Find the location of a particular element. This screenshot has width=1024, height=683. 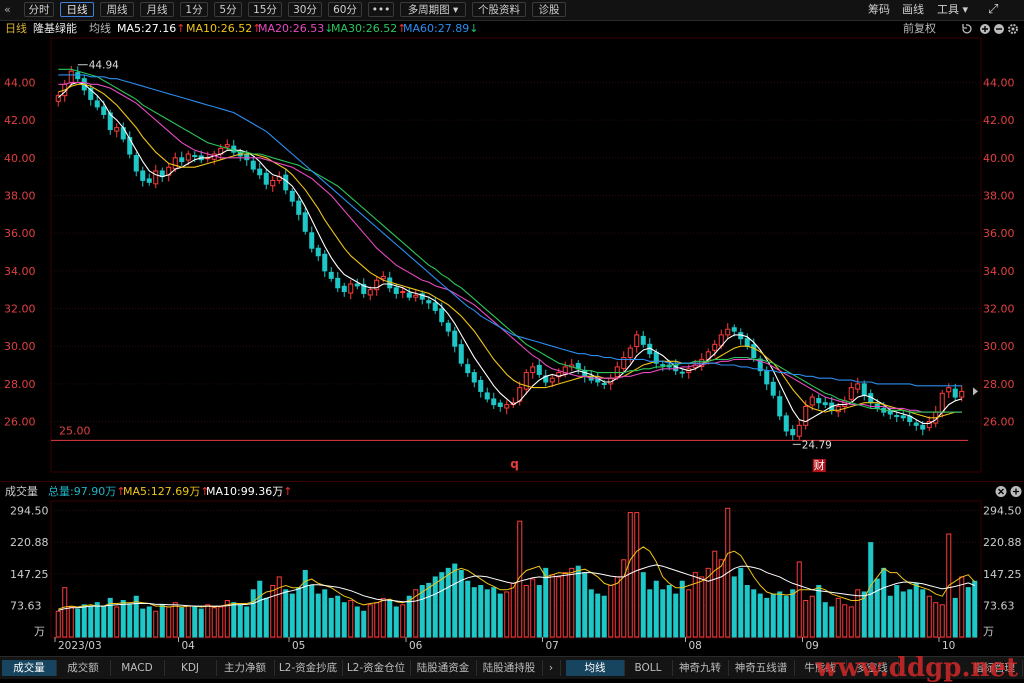

tab-60min: 60分 is located at coordinates (345, 9).